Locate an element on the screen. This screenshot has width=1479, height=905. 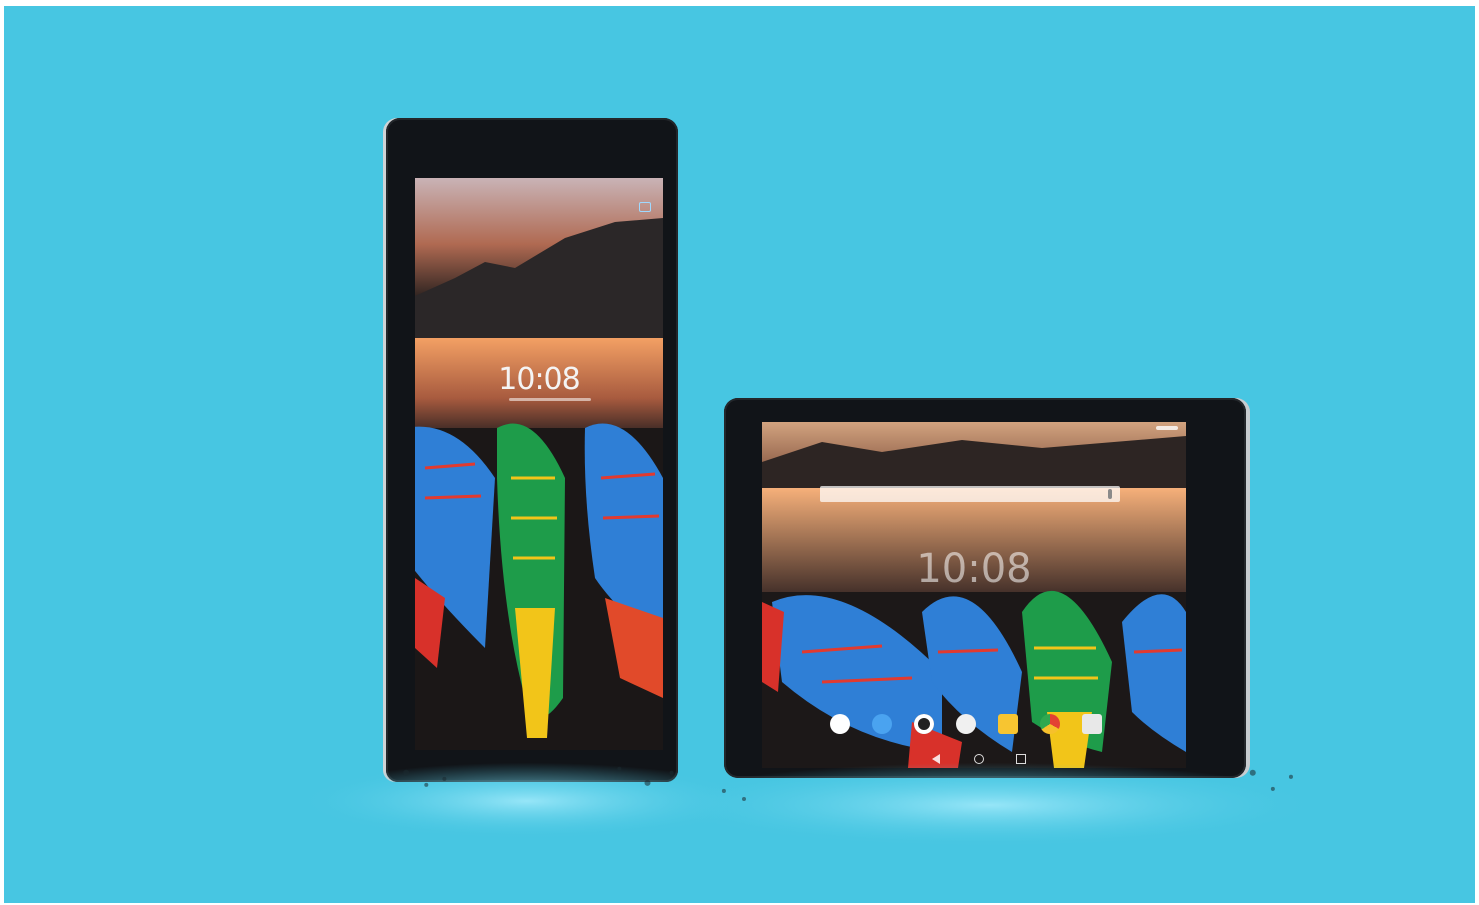
recents-icon is located at coordinates (1021, 759).